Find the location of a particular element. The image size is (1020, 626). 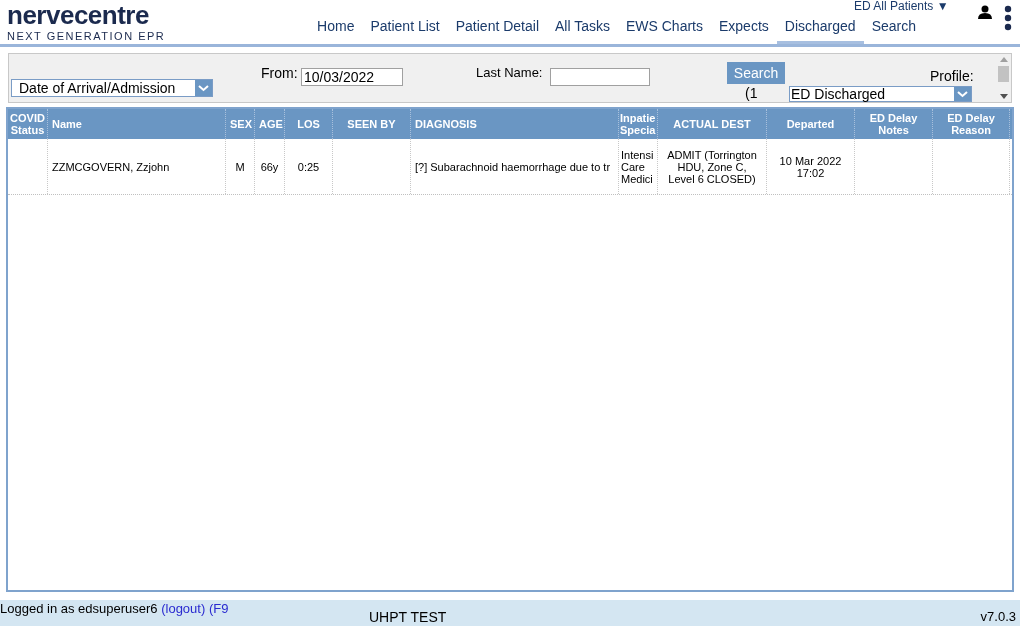

from-date-field: 10/03/2022 is located at coordinates (352, 77).